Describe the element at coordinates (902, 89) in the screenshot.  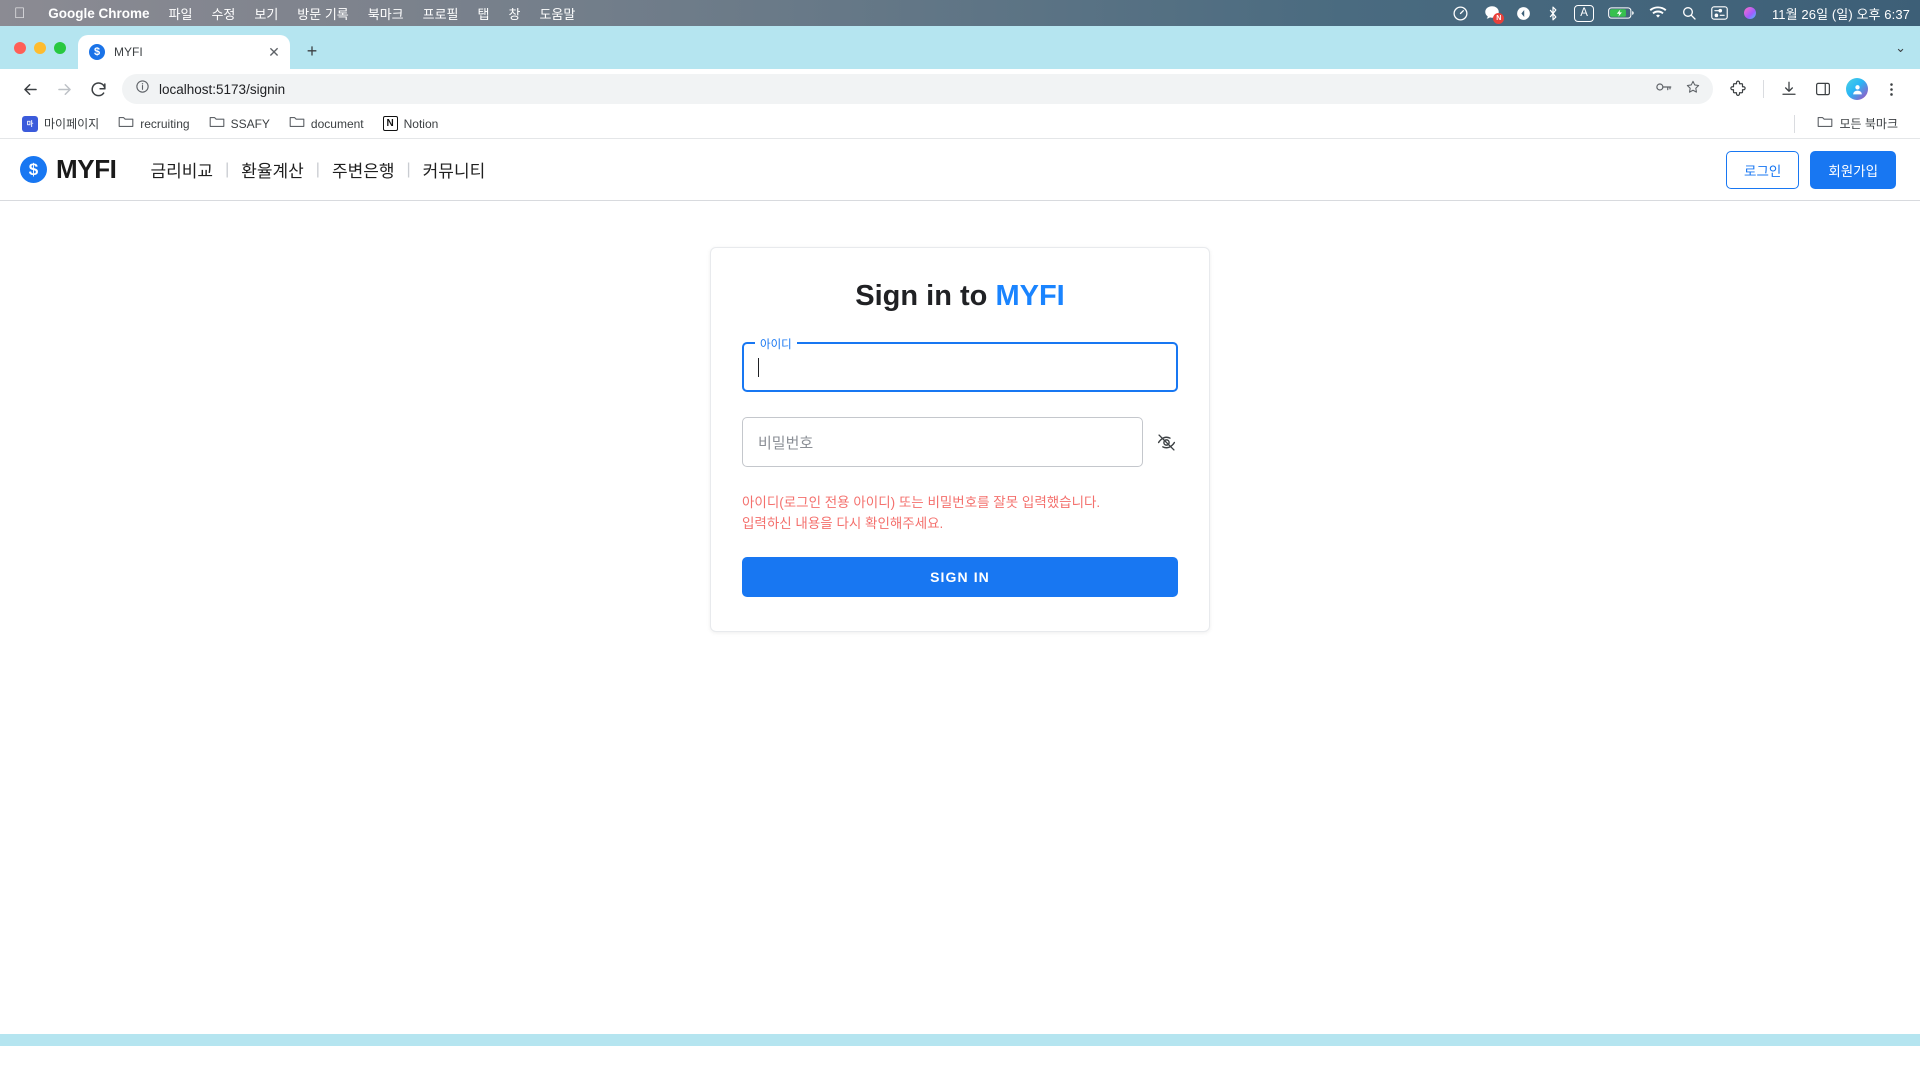
I see `address-bar-url: localhost:5173/signin` at that location.